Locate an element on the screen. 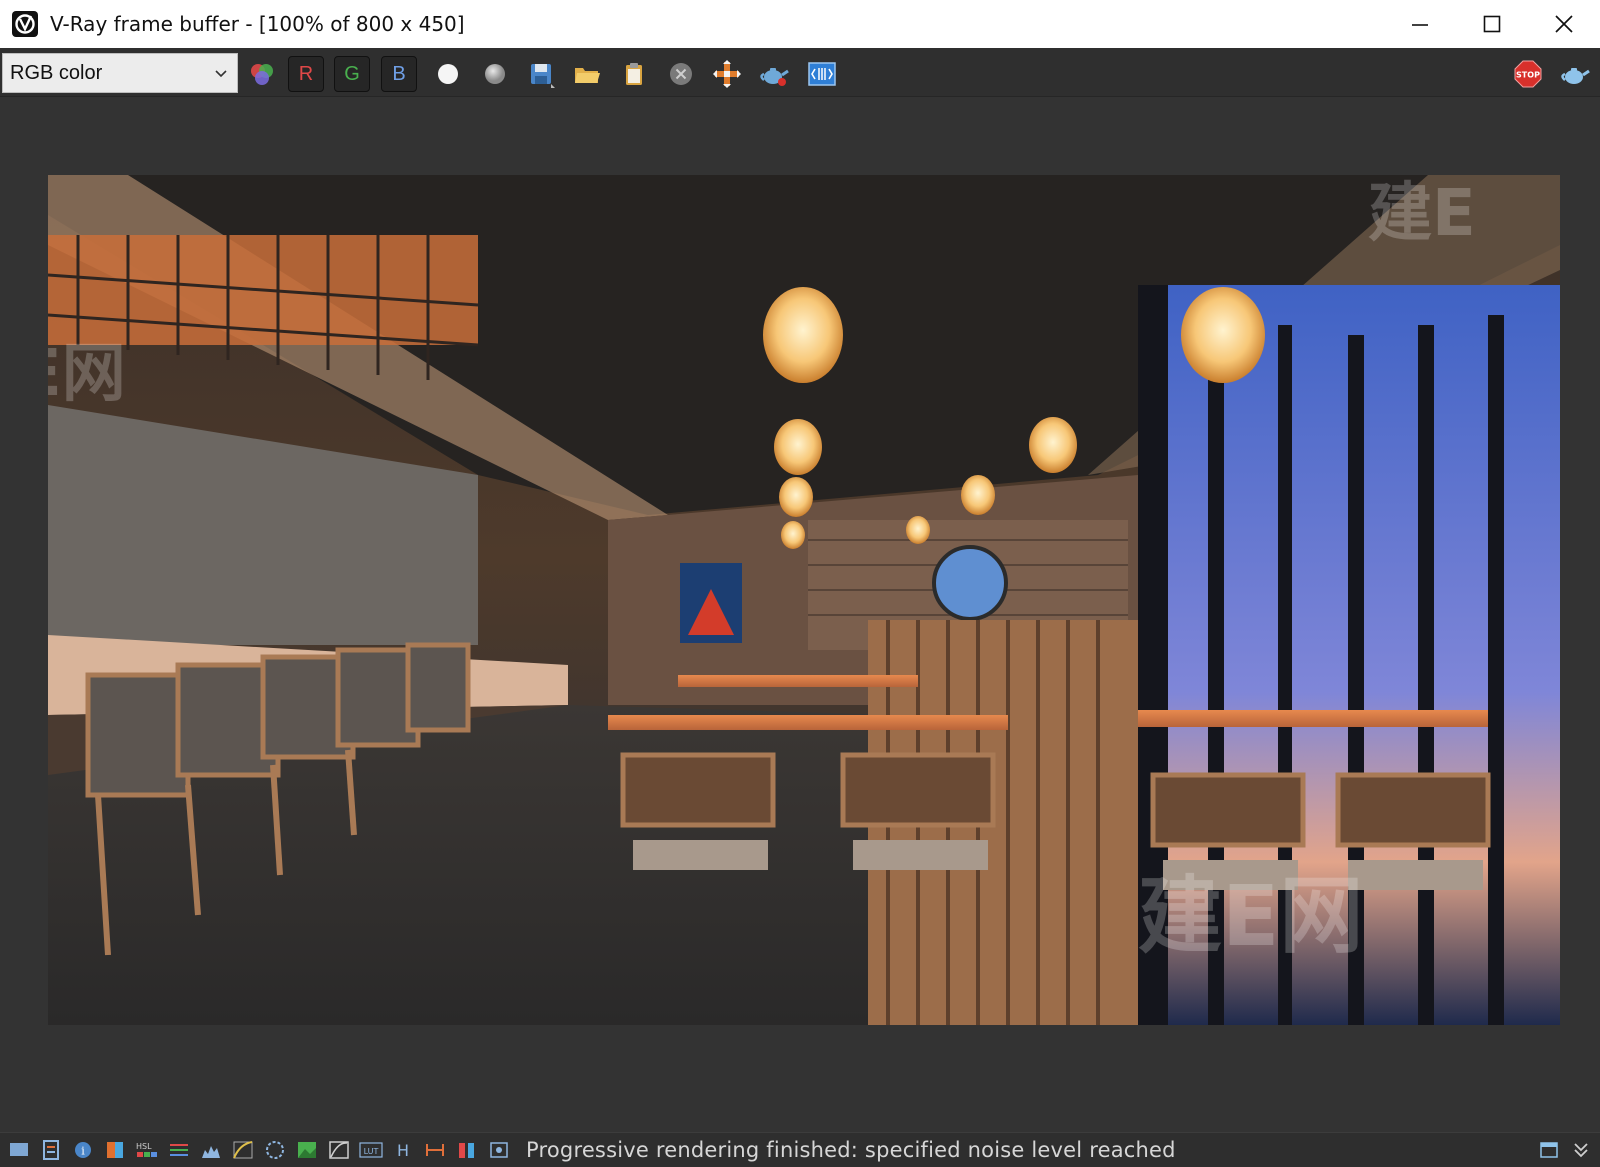  floppy-disk-icon is located at coordinates (543, 76).